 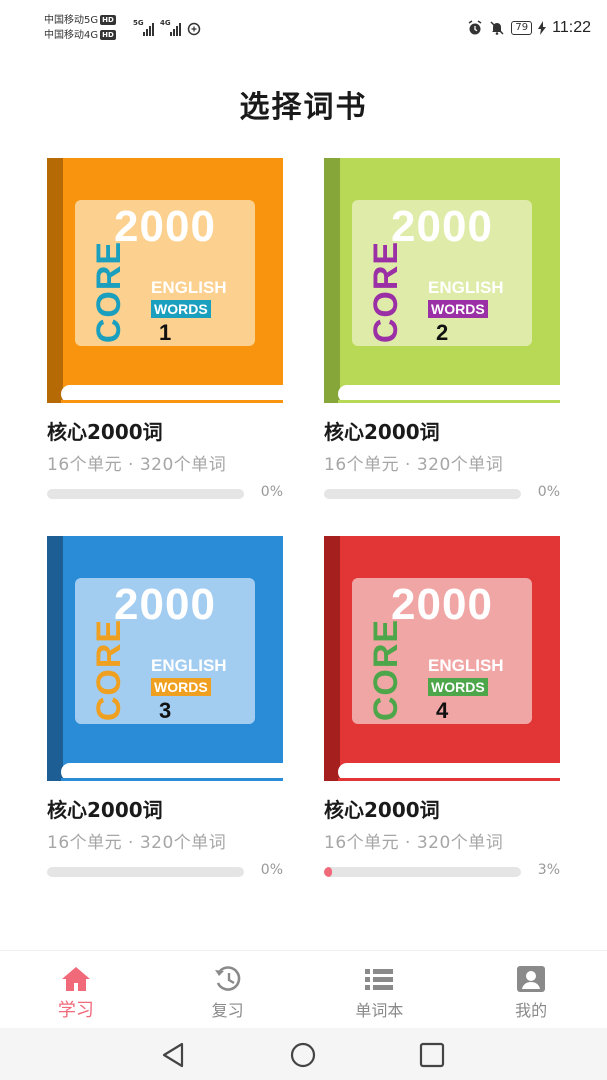 I want to click on tab-review: 复习, so click(x=228, y=989).